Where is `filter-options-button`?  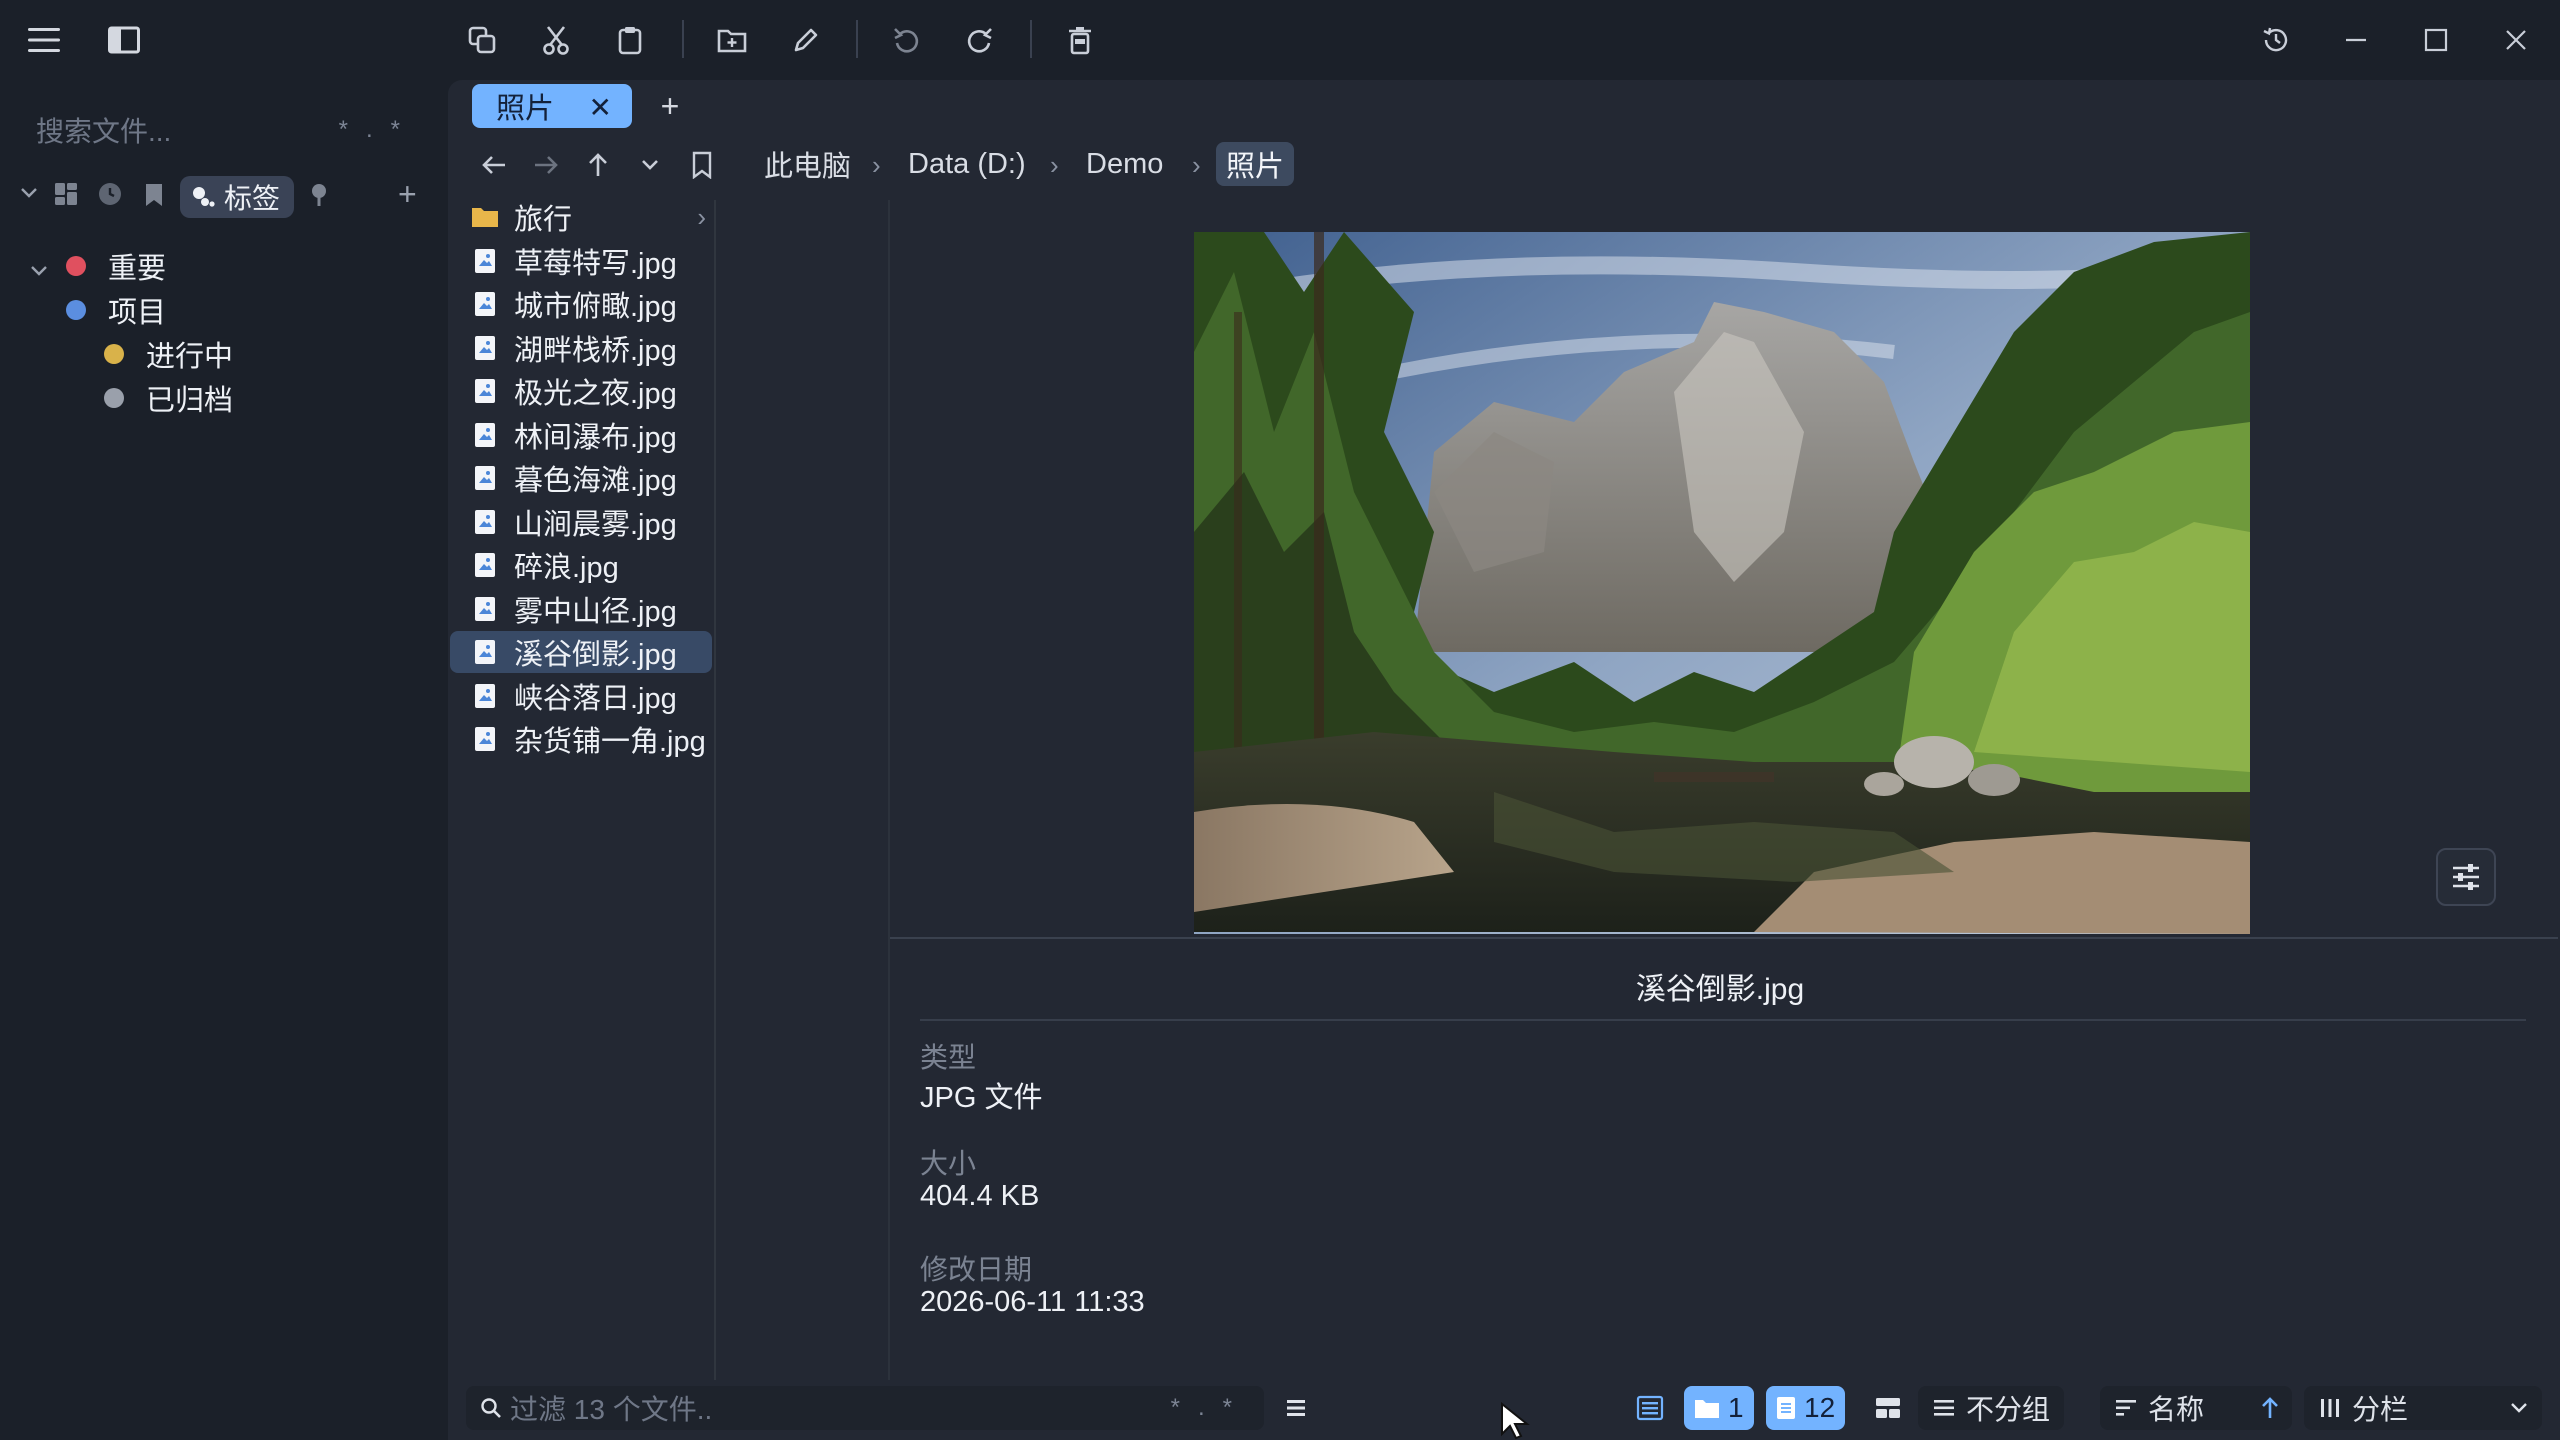 filter-options-button is located at coordinates (1296, 1408).